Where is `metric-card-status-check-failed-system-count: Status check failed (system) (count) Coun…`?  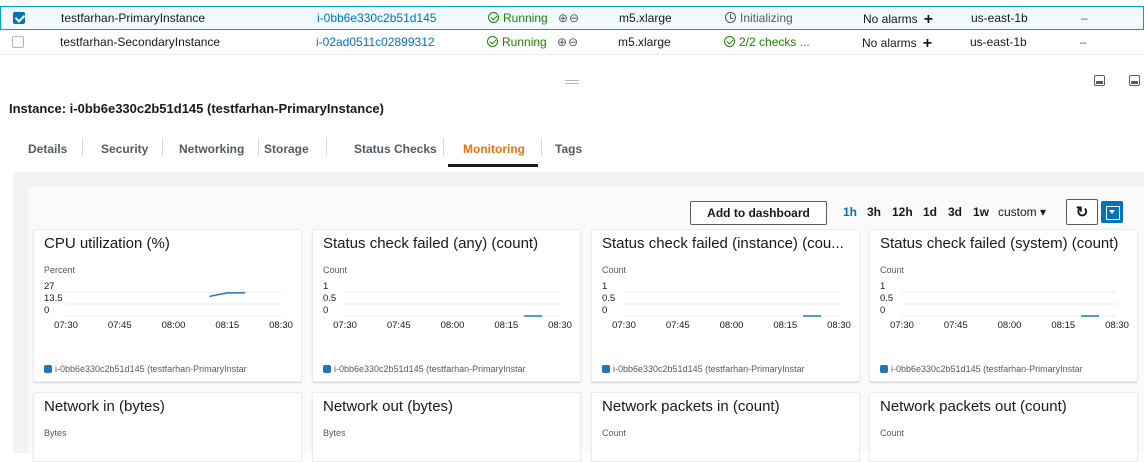
metric-card-status-check-failed-system-count: Status check failed (system) (count) Coun… is located at coordinates (1003, 305).